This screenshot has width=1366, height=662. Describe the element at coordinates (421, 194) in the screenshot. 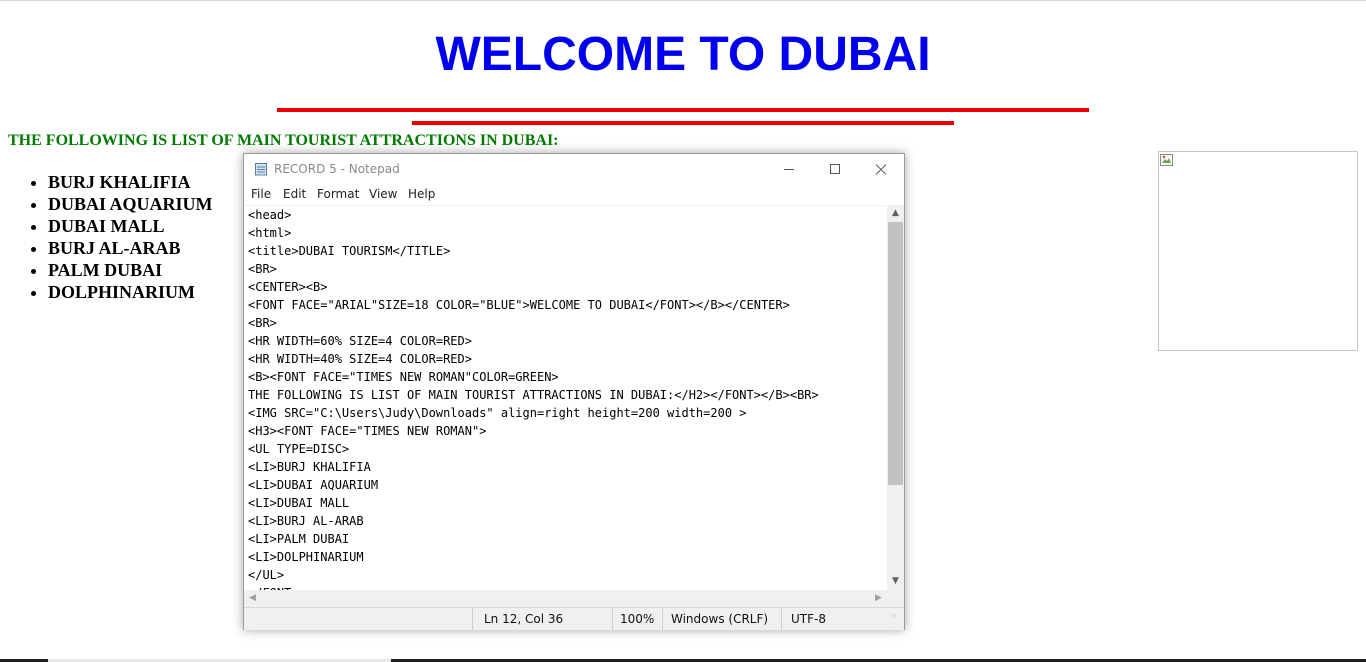

I see `menu-help: Help` at that location.